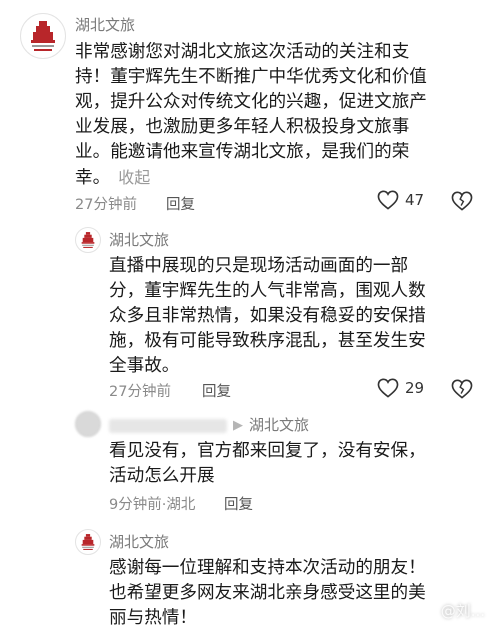 This screenshot has height=631, width=495. What do you see at coordinates (400, 388) in the screenshot?
I see `like-button: 29` at bounding box center [400, 388].